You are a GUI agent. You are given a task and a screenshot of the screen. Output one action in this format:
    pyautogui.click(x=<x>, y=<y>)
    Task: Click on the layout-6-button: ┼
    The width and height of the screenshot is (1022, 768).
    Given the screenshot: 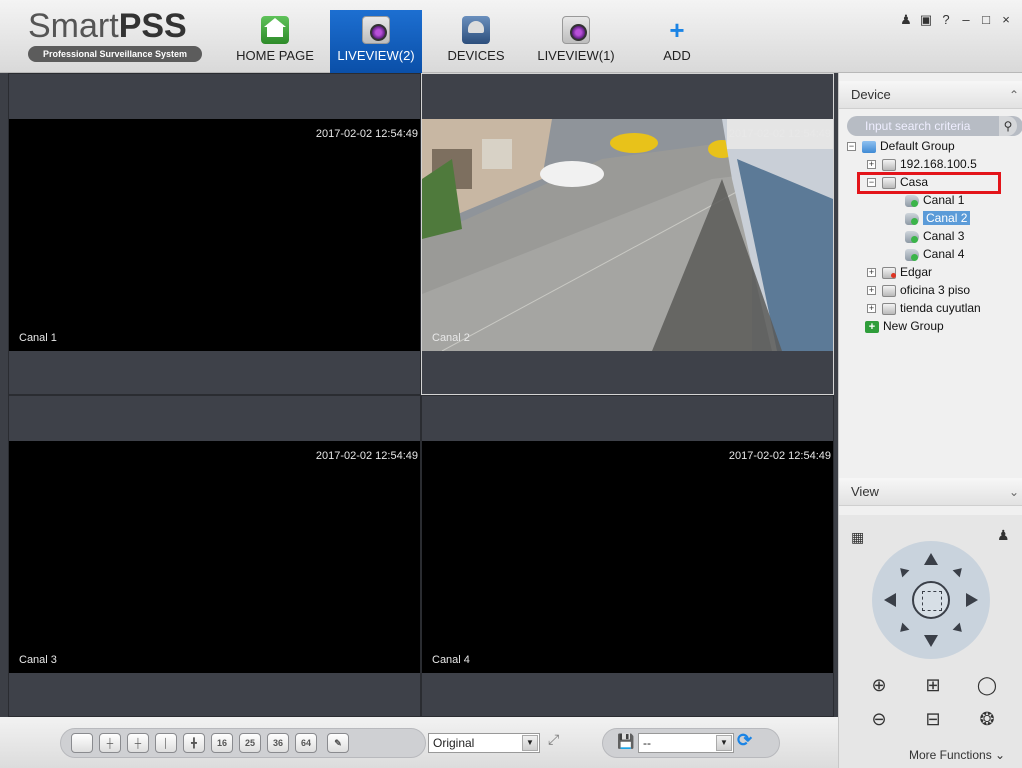 What is the action you would take?
    pyautogui.click(x=138, y=743)
    